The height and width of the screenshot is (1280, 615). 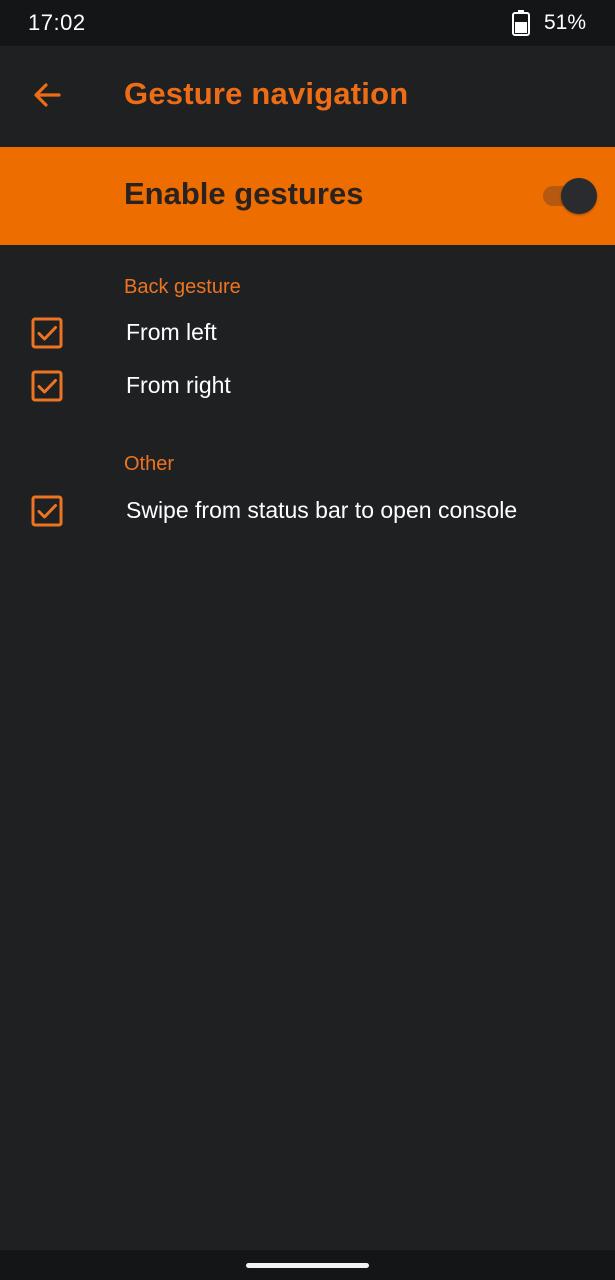 I want to click on enable-gestures-switch-bar: Enable gestures, so click(x=307, y=196).